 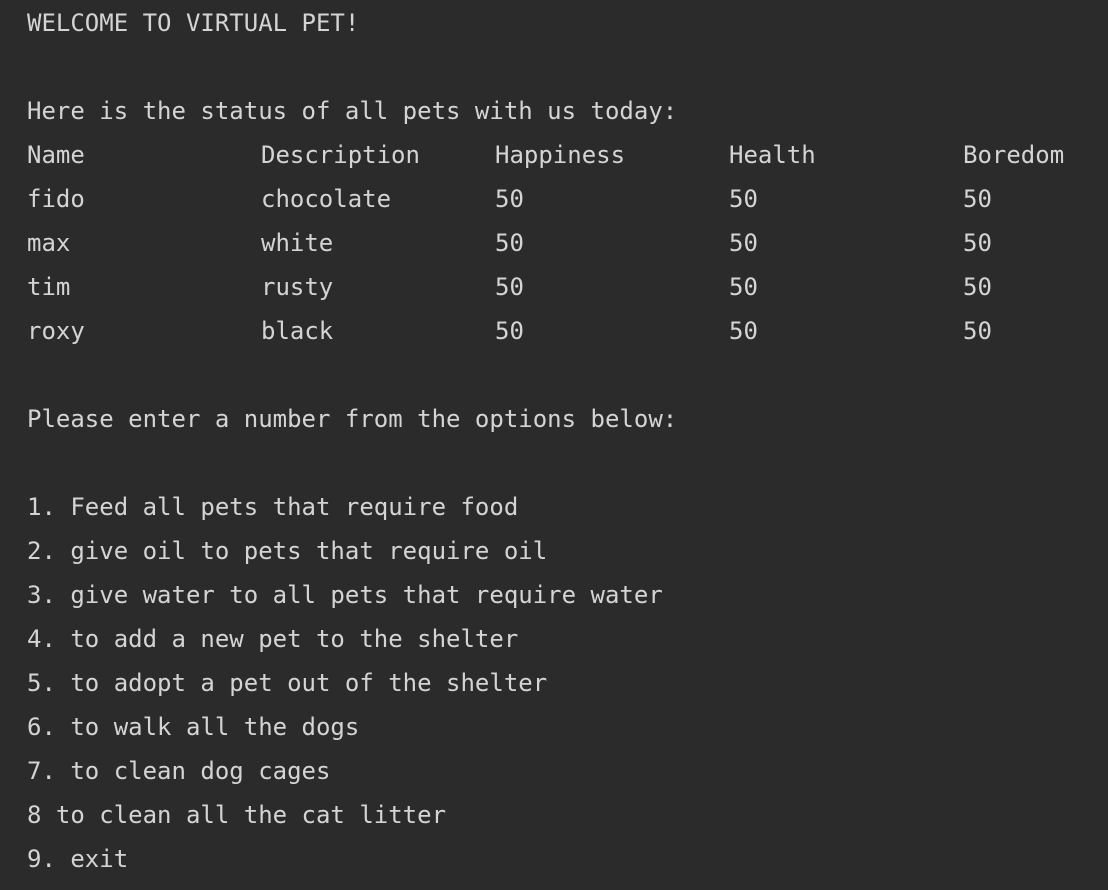 What do you see at coordinates (273, 639) in the screenshot?
I see `option-add-pet: 4. to add a new pet to the shelter` at bounding box center [273, 639].